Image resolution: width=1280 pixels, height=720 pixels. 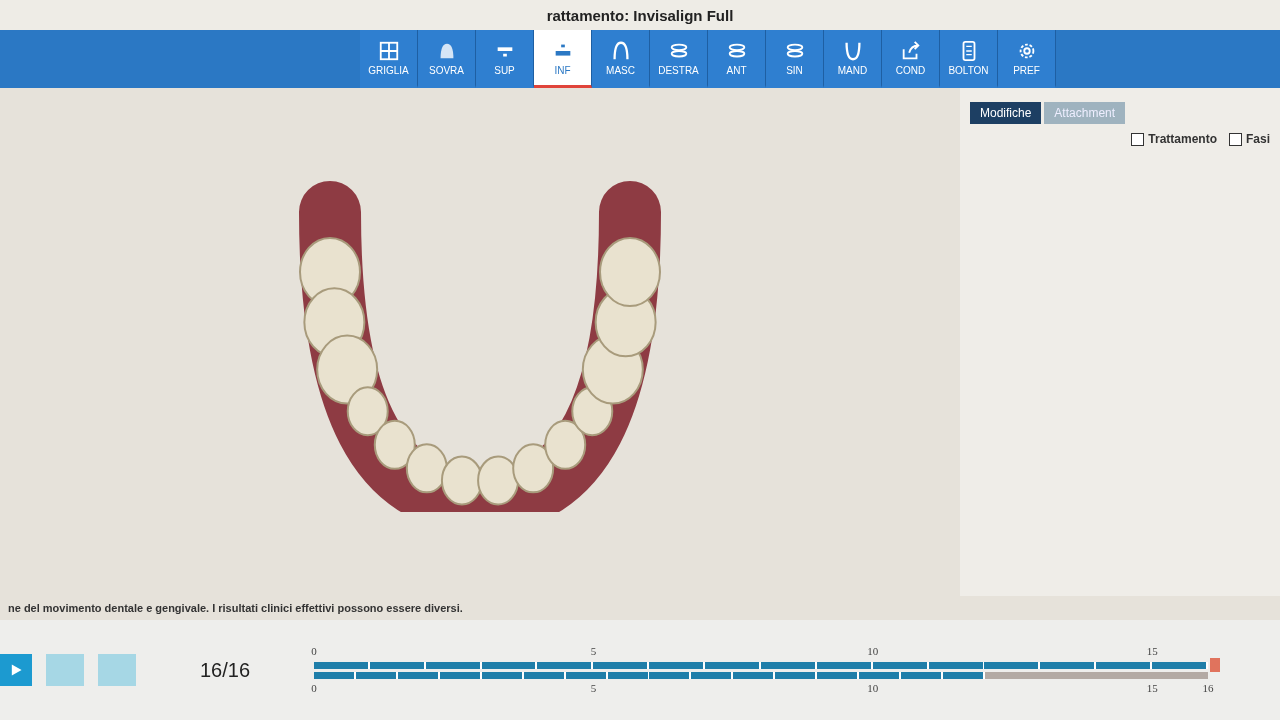 I want to click on panel-tab: Modifiche, so click(x=1006, y=113).